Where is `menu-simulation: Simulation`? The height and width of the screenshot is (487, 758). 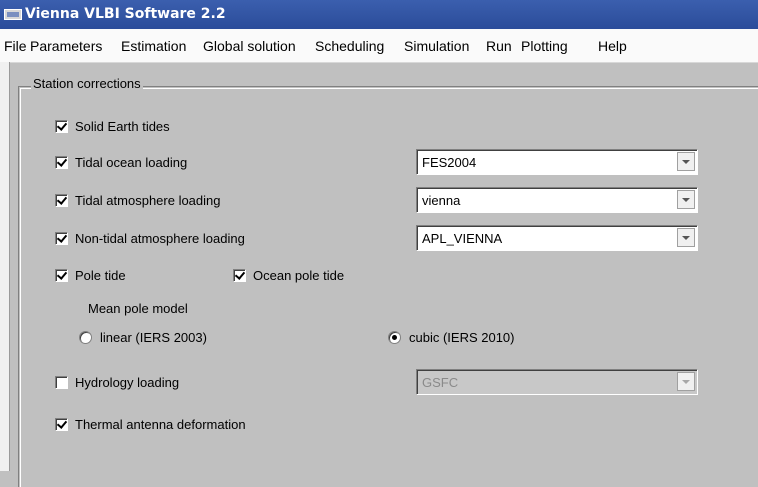 menu-simulation: Simulation is located at coordinates (436, 46).